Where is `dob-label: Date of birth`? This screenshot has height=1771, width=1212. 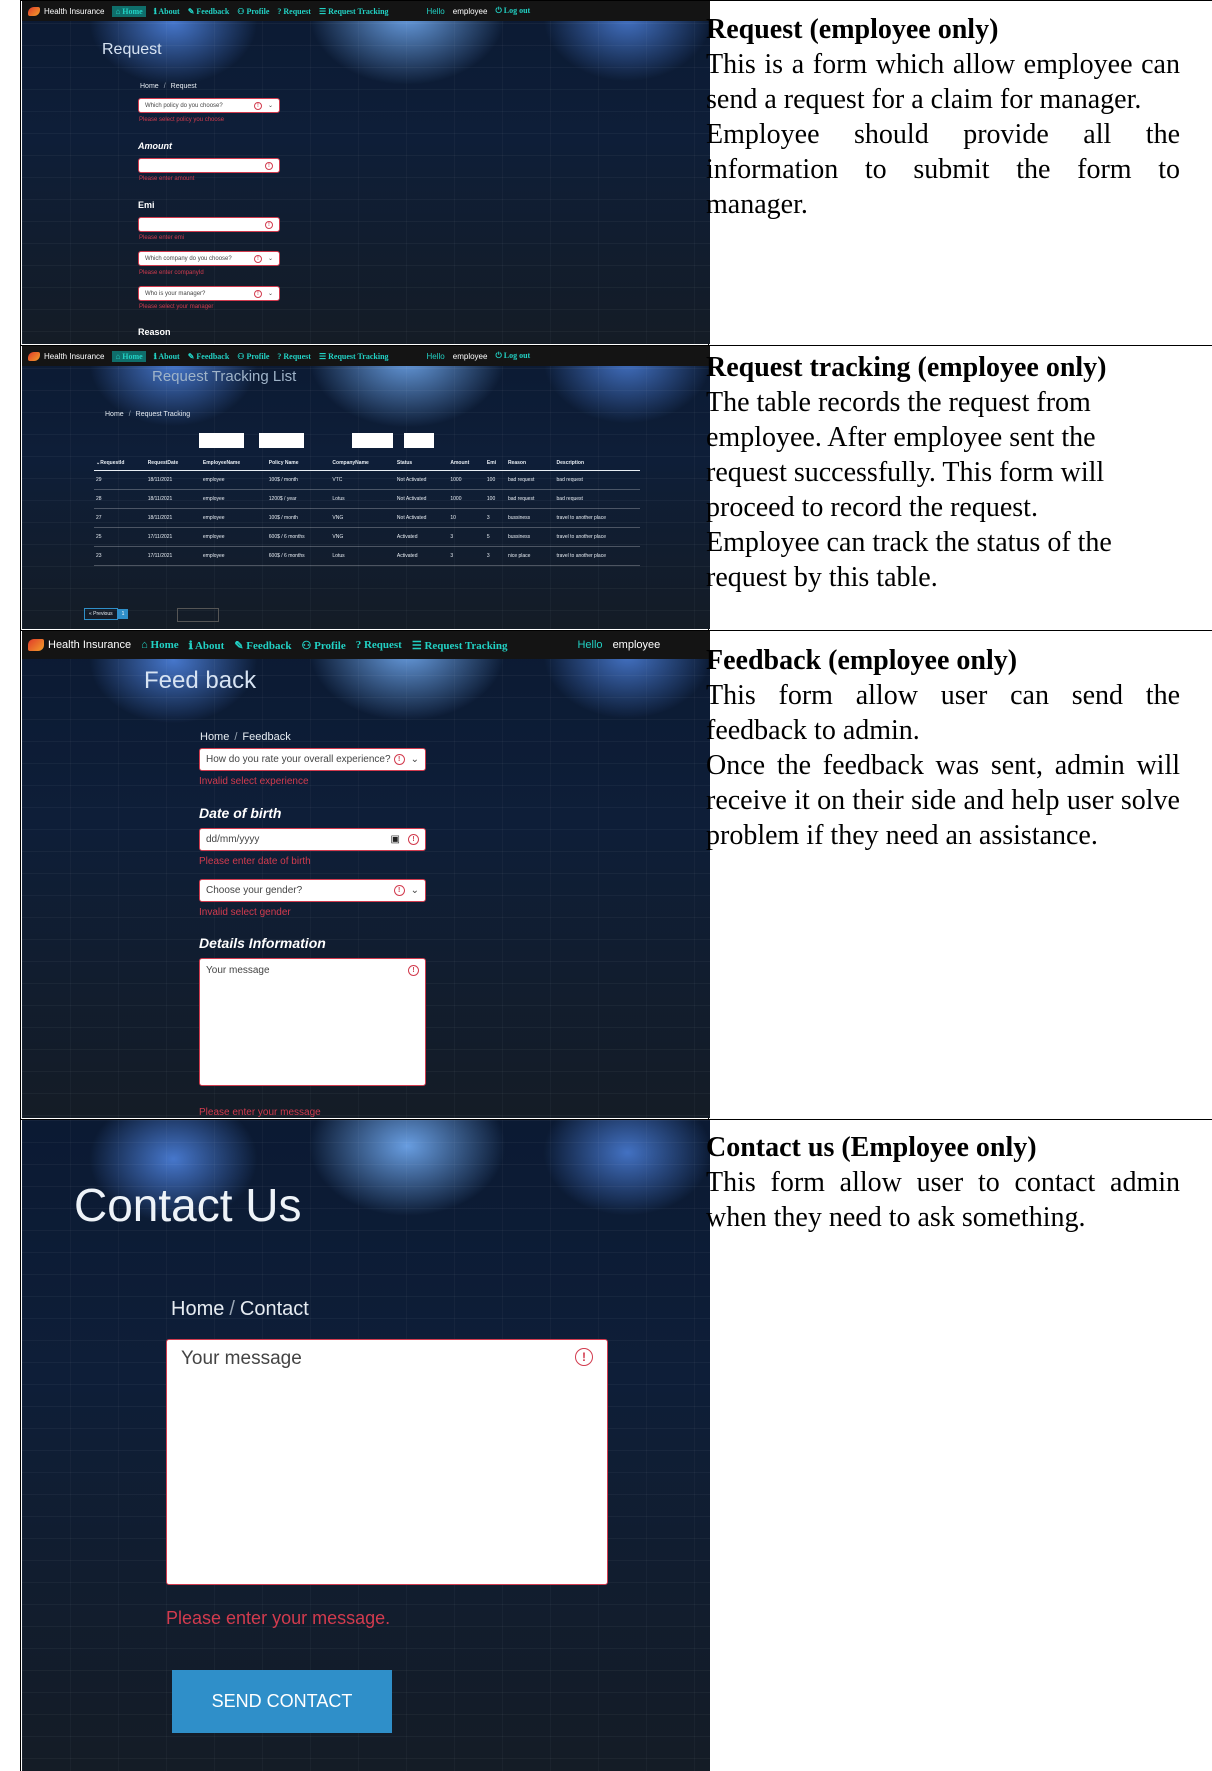 dob-label: Date of birth is located at coordinates (240, 813).